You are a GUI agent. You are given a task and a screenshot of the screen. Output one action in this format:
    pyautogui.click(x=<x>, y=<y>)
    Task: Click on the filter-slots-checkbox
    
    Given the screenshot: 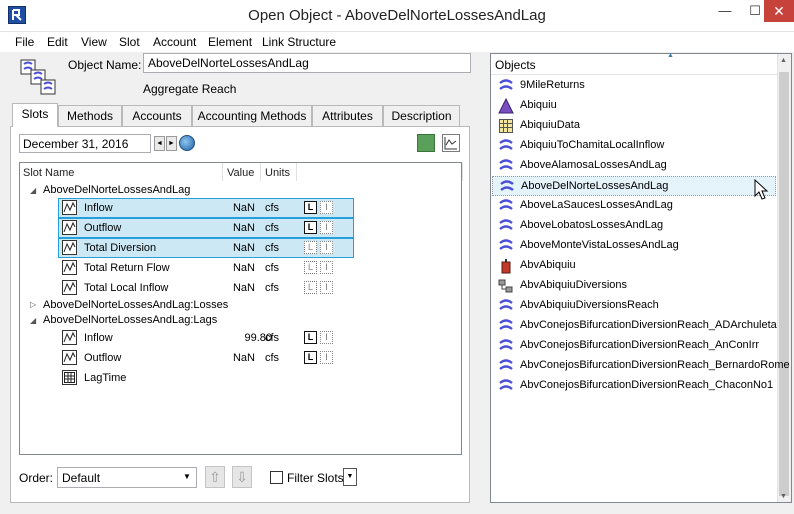 What is the action you would take?
    pyautogui.click(x=276, y=477)
    